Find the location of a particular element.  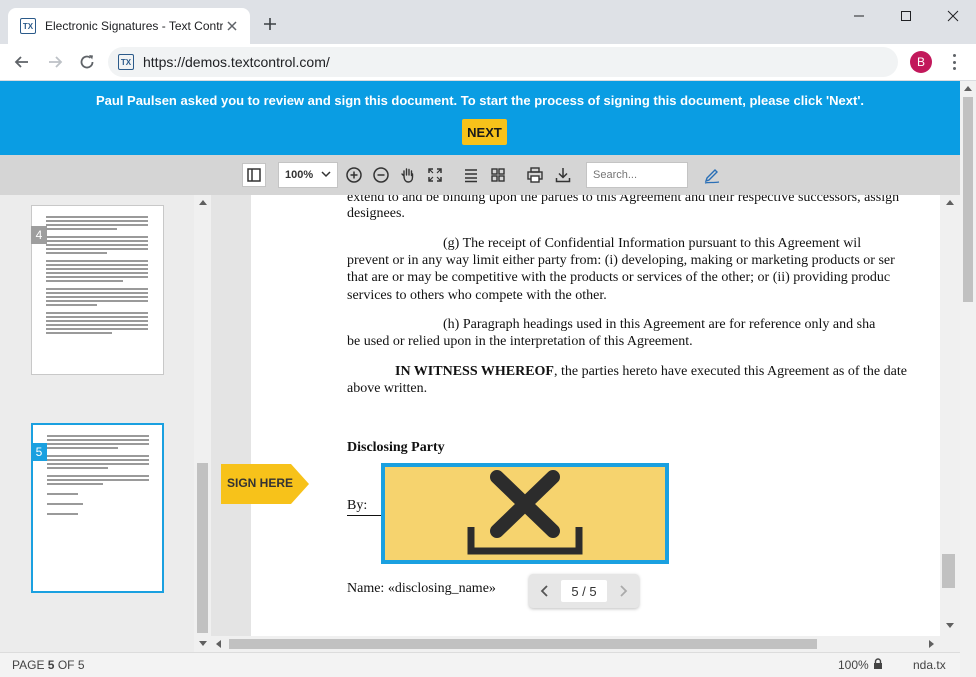

thumbnail-page-number: 5 is located at coordinates (39, 452).